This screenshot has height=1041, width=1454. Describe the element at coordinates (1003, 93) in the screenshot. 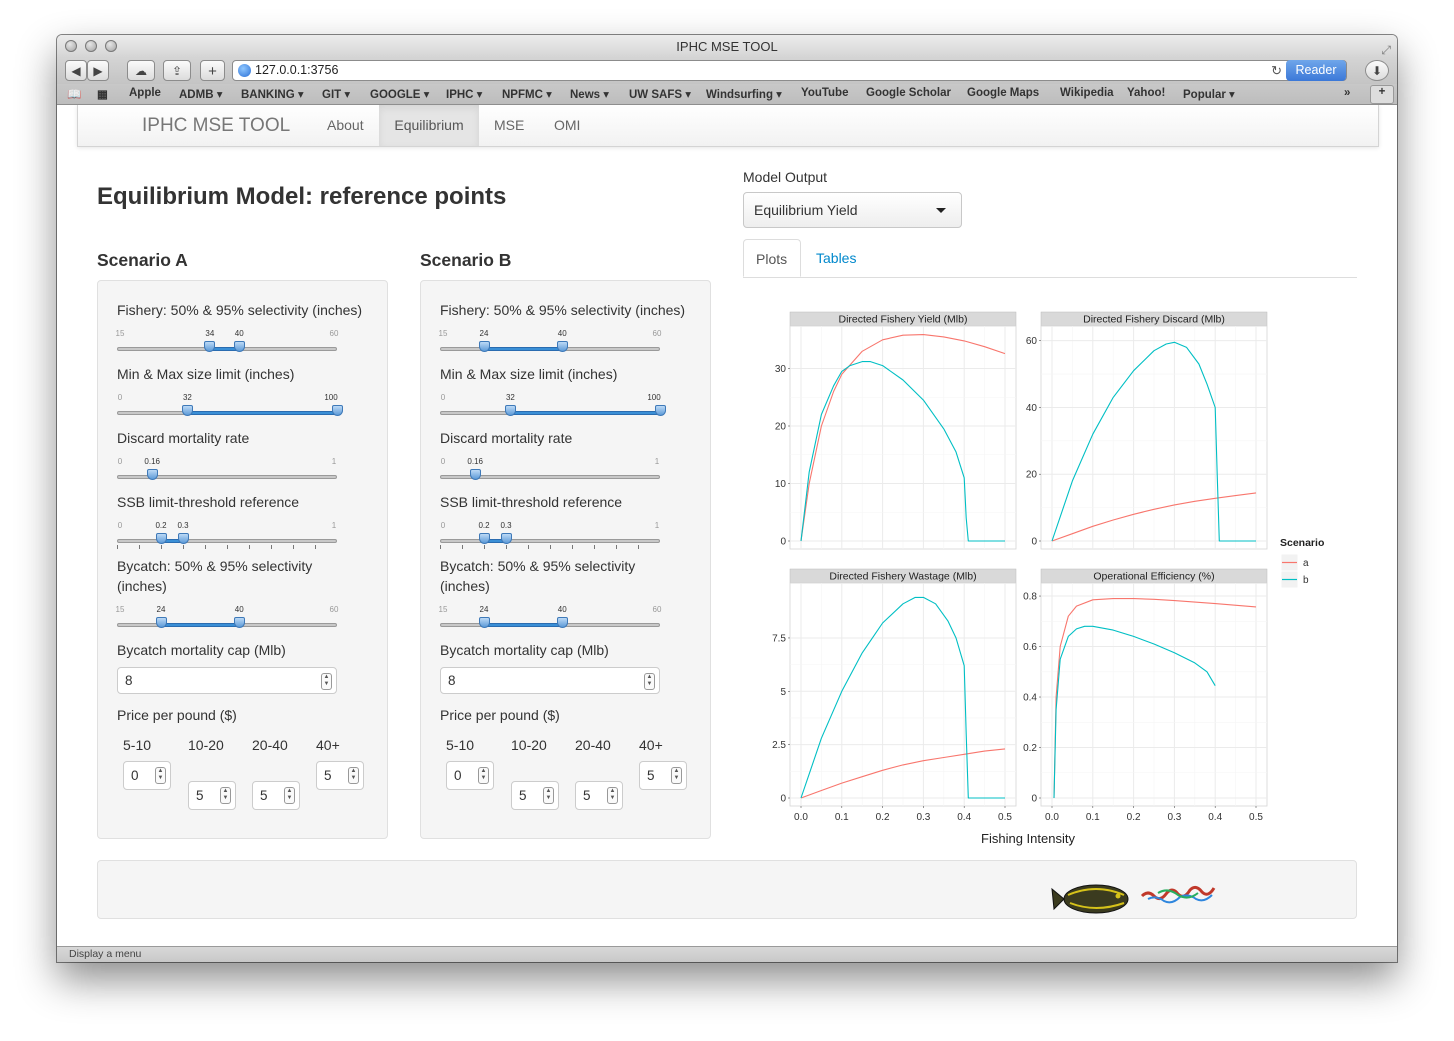

I see `bookmark-item: Google Maps` at that location.